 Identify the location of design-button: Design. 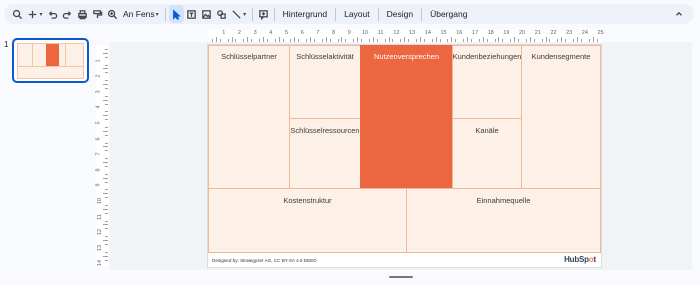
(400, 14).